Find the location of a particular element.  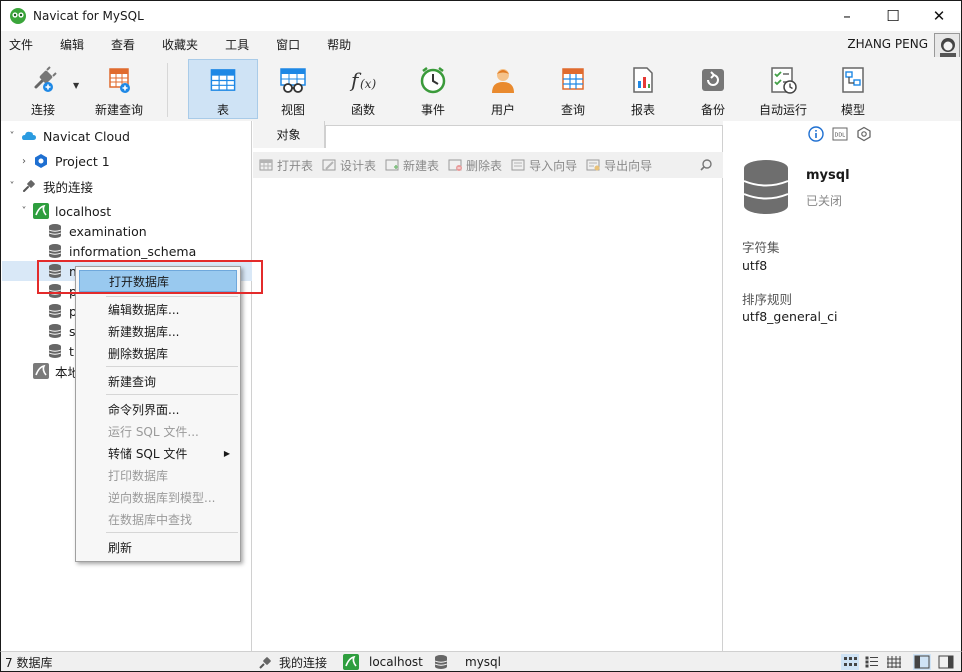

user-label: 用户 is located at coordinates (502, 110).